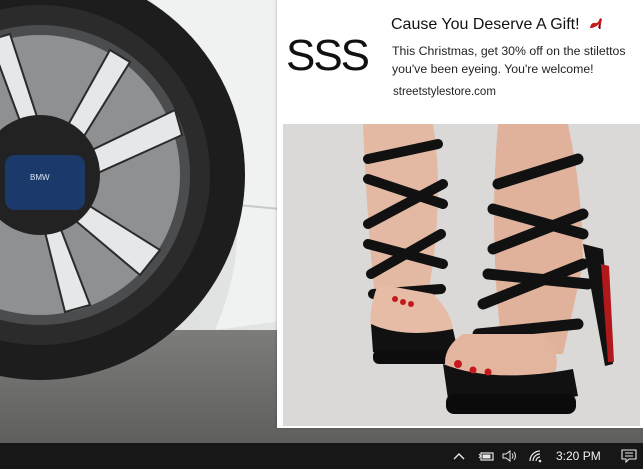  What do you see at coordinates (596, 25) in the screenshot?
I see `high-heel-icon` at bounding box center [596, 25].